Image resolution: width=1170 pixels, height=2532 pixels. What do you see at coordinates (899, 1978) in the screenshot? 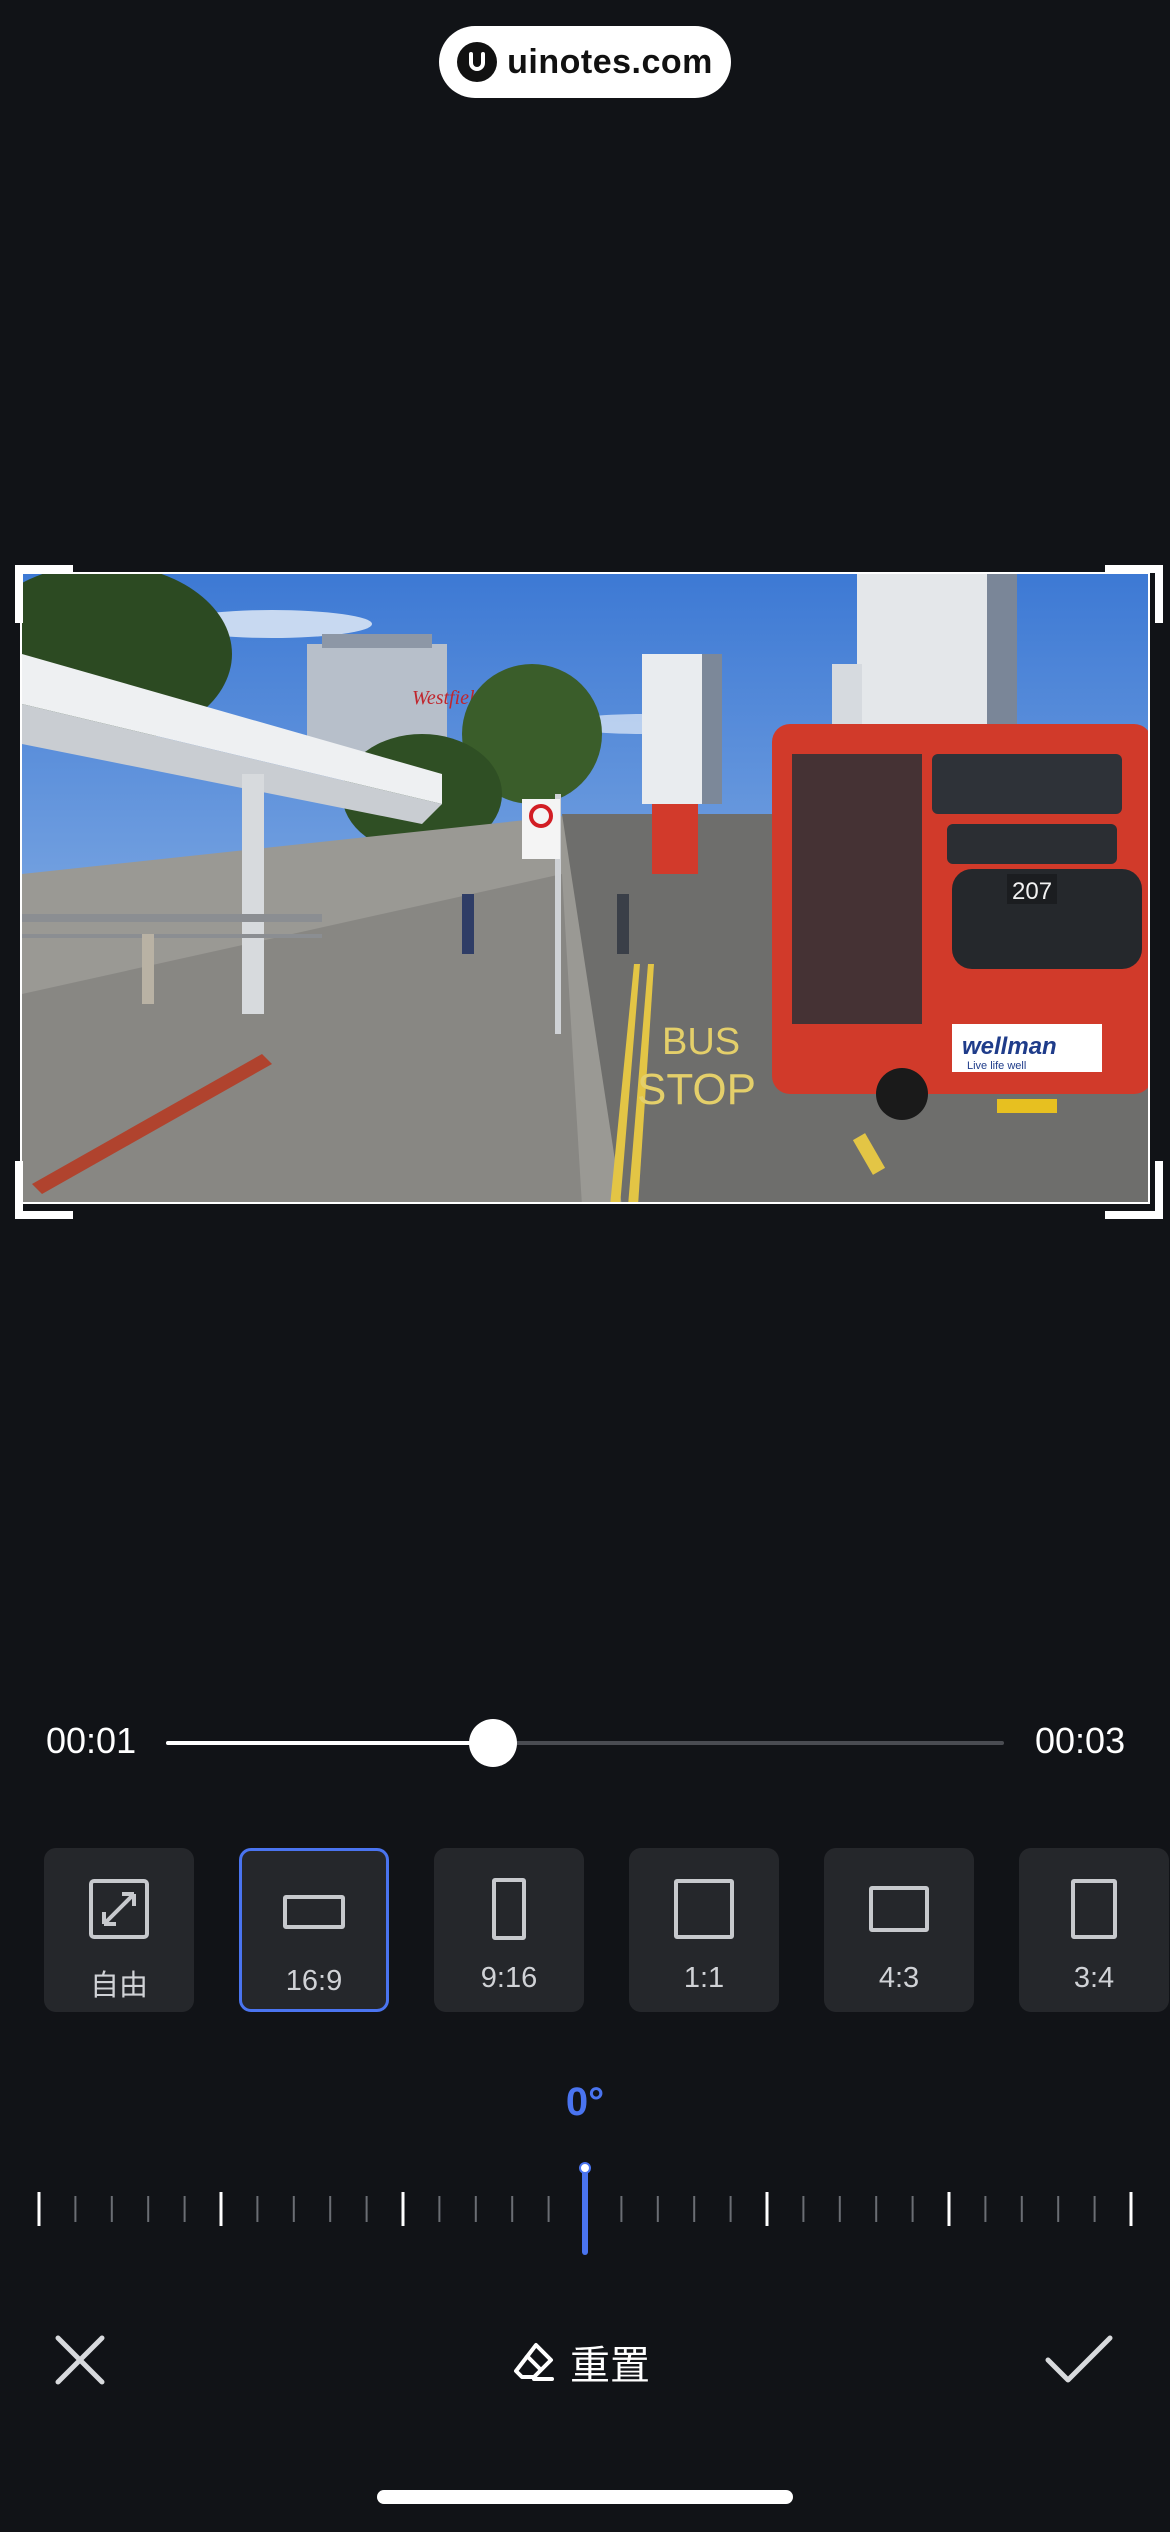
I see `ratio-label: 4:3` at bounding box center [899, 1978].